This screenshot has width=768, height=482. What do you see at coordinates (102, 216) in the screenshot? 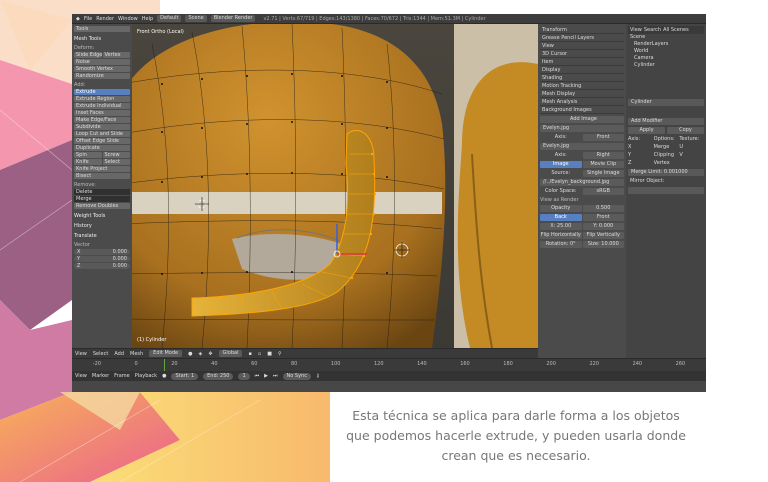
I see `weight-tools-header: Weight Tools` at bounding box center [102, 216].